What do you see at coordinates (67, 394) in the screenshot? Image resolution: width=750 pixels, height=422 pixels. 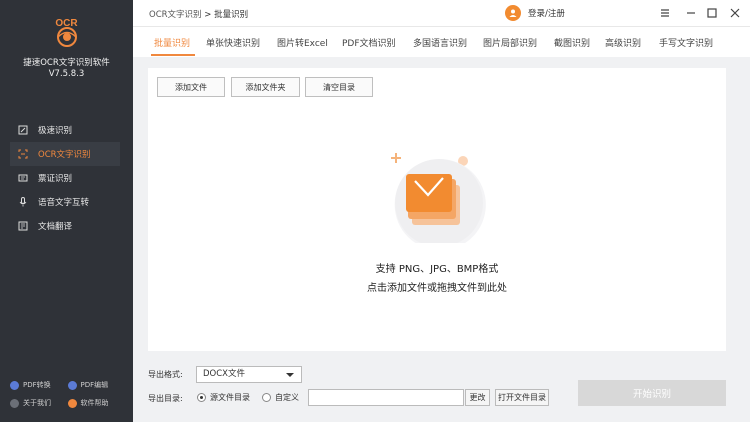 I see `sidebar-footer: PDF转换 PDF编辑 关于我们 软件帮助` at bounding box center [67, 394].